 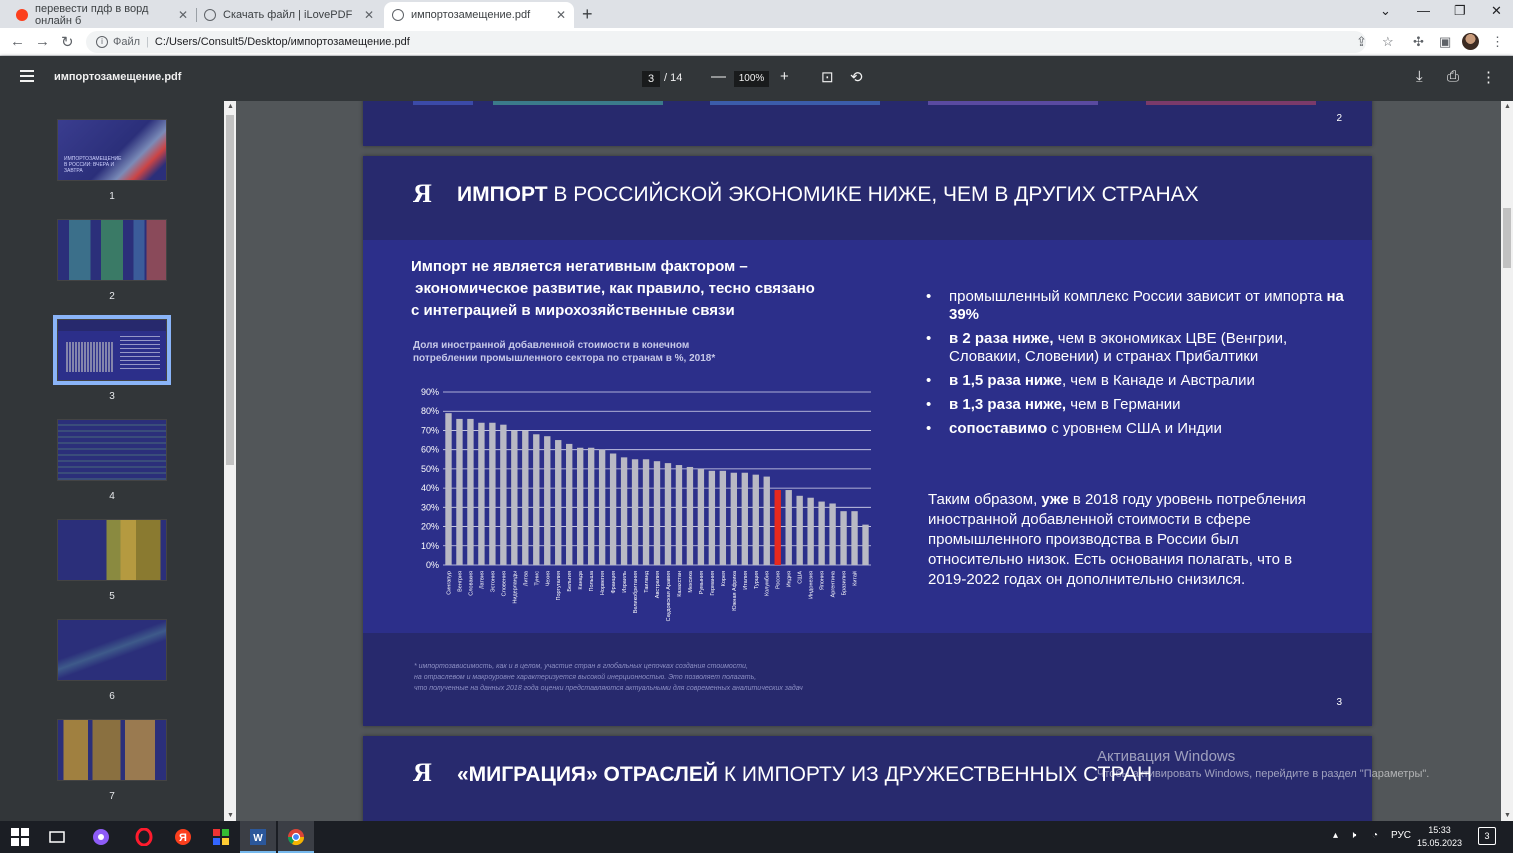 What do you see at coordinates (651, 79) in the screenshot?
I see `page-number-input: 3` at bounding box center [651, 79].